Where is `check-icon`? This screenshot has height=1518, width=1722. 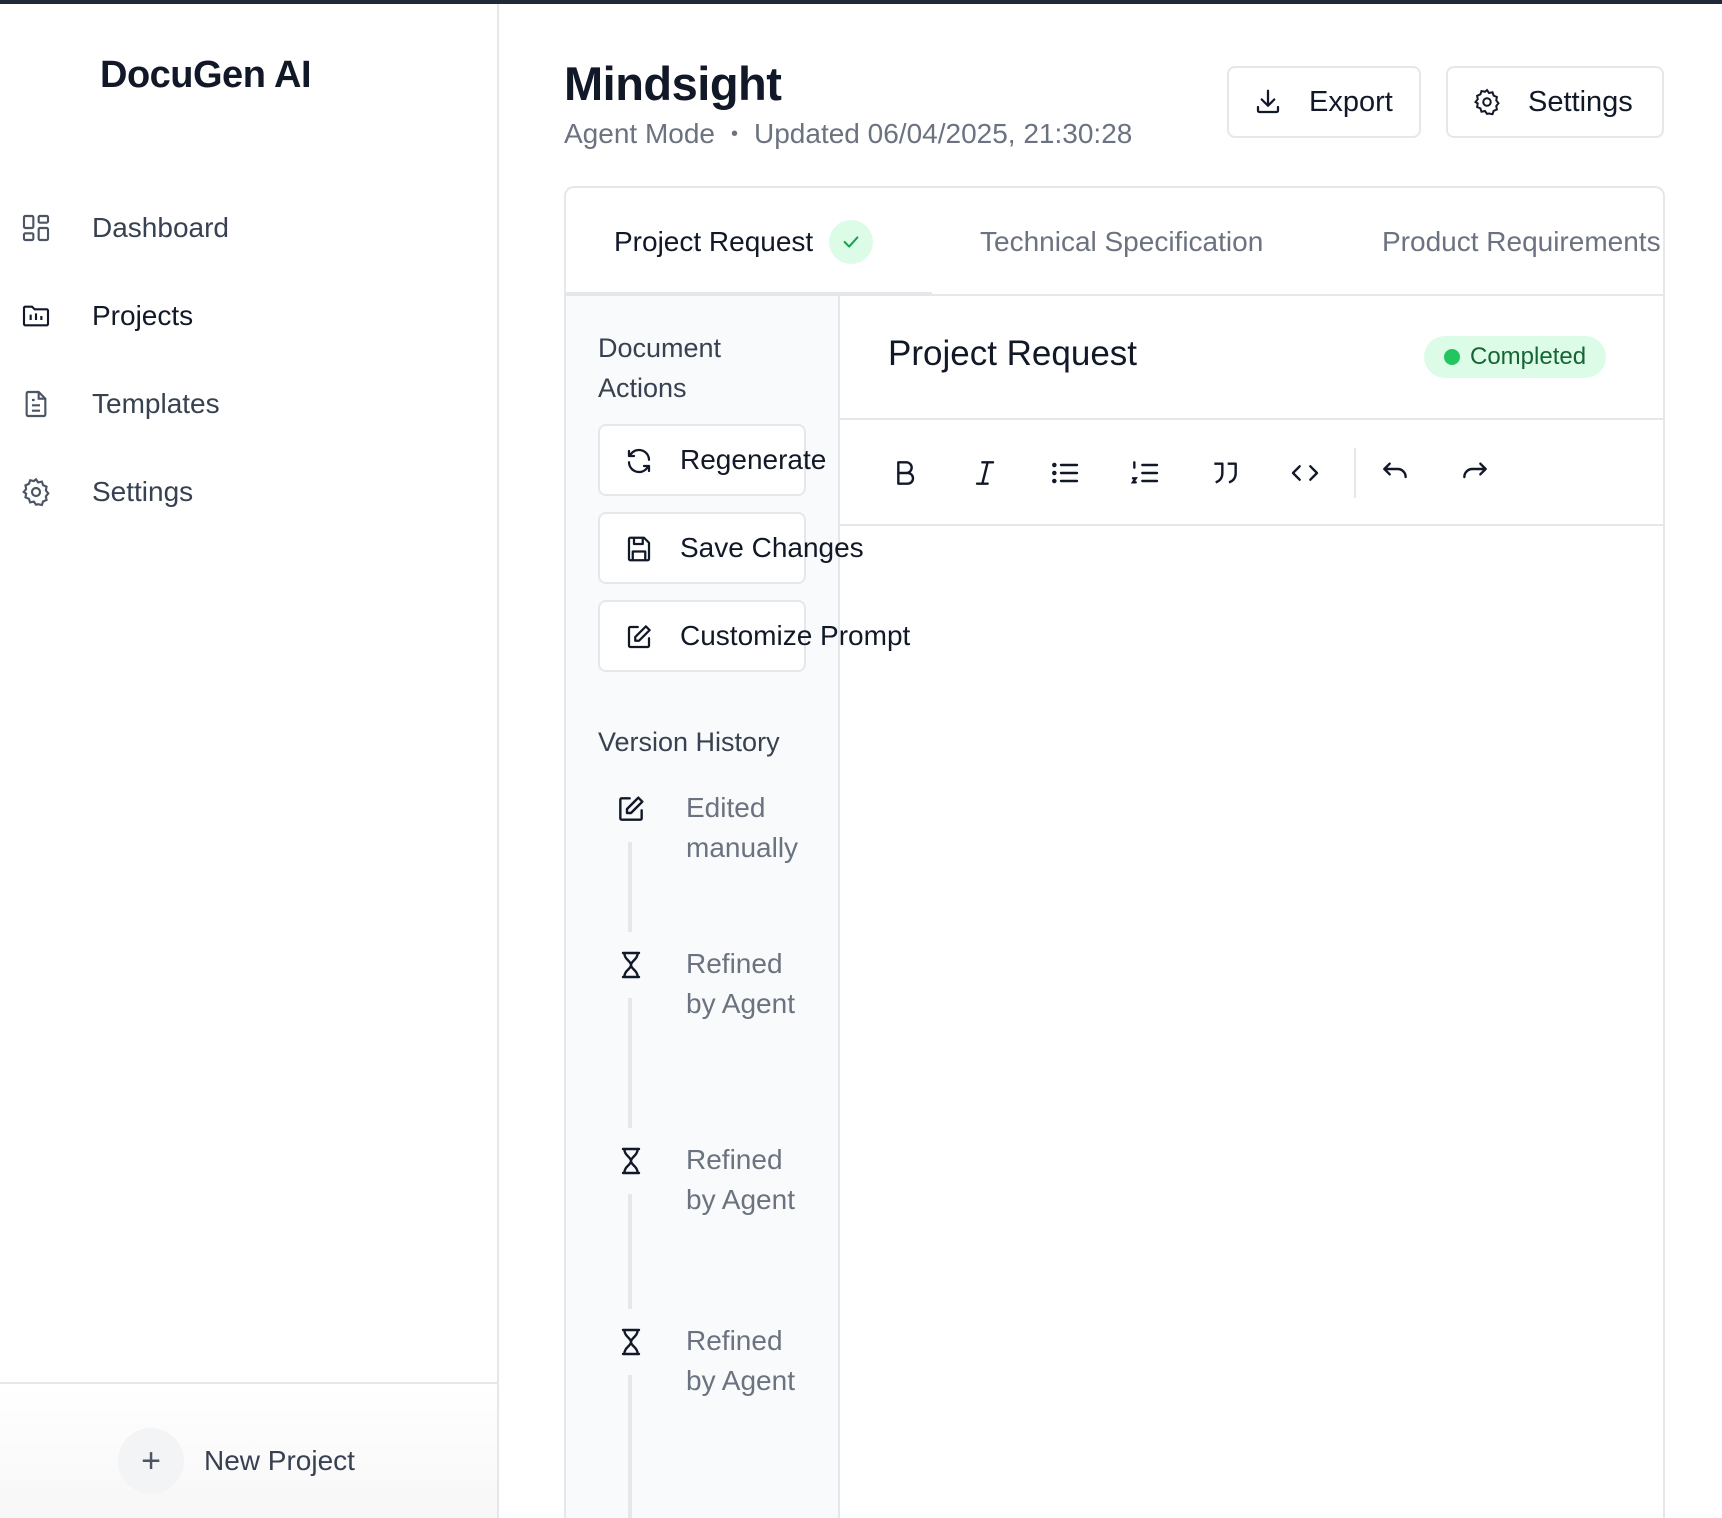
check-icon is located at coordinates (851, 242).